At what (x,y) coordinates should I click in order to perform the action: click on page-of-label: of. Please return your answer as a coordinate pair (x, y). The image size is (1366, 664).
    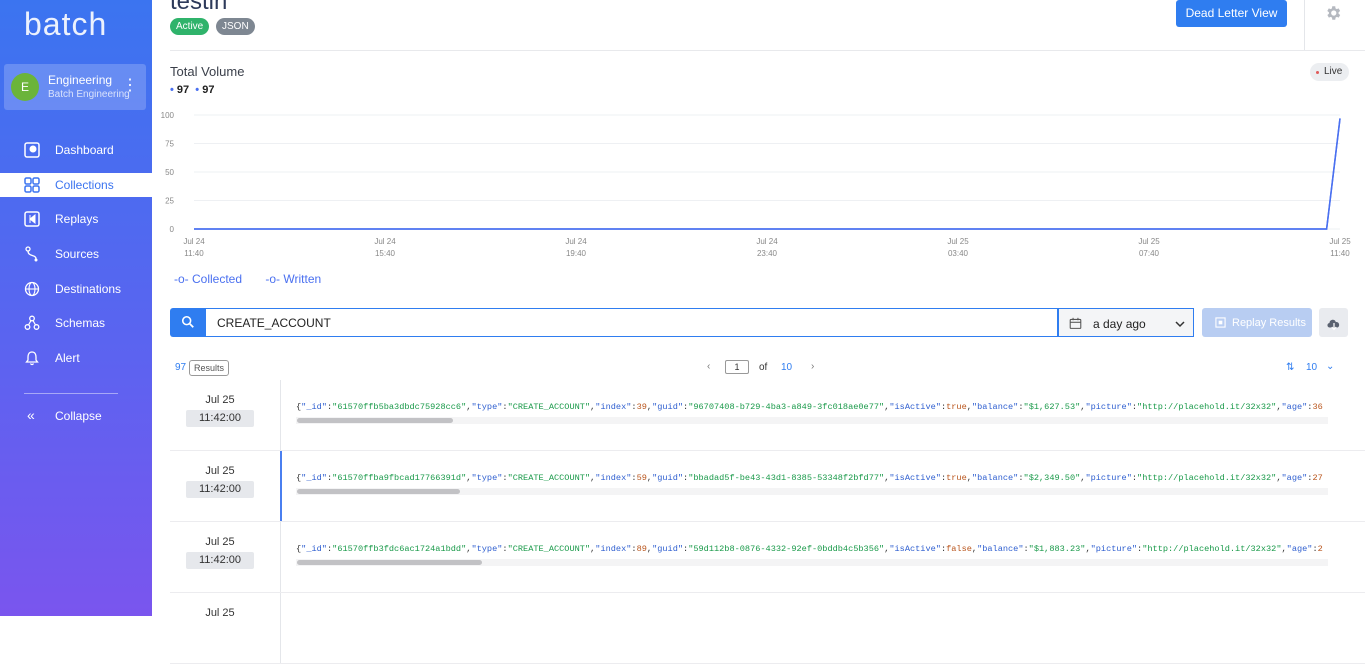
    Looking at the image, I should click on (763, 367).